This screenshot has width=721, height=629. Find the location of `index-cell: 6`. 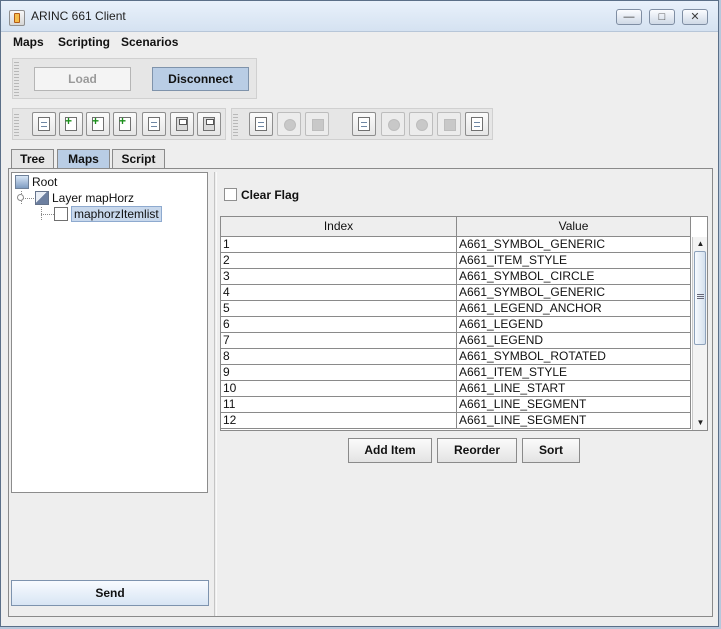

index-cell: 6 is located at coordinates (339, 324).